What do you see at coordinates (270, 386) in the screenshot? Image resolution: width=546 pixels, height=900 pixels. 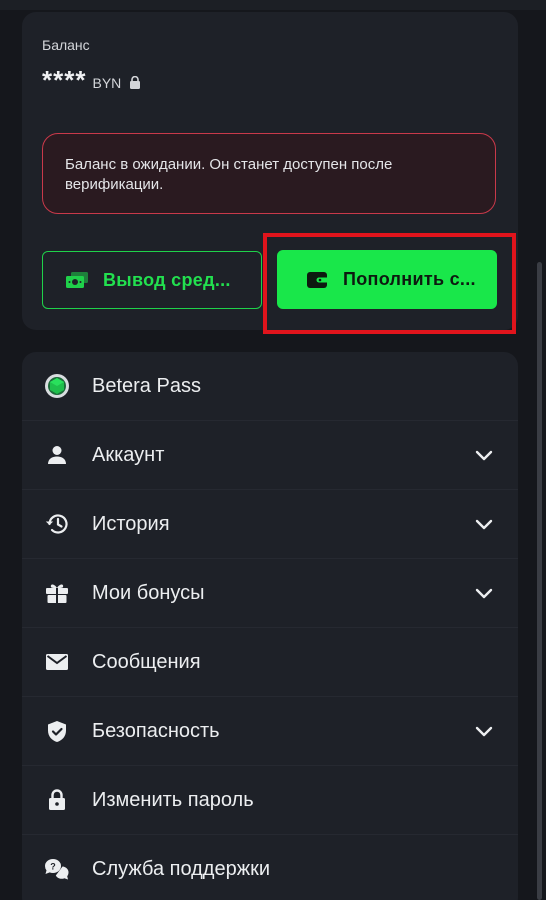 I see `menu-item-betera-pass: Betera Pass` at bounding box center [270, 386].